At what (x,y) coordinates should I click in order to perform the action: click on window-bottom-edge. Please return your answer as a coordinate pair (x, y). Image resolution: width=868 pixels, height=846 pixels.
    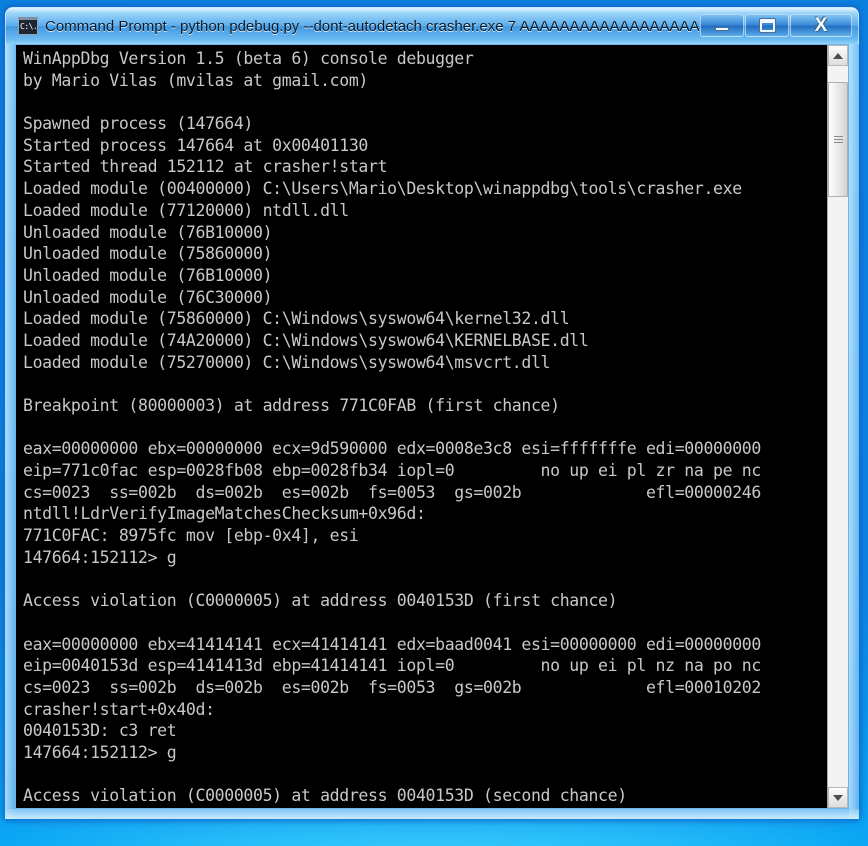
    Looking at the image, I should click on (432, 814).